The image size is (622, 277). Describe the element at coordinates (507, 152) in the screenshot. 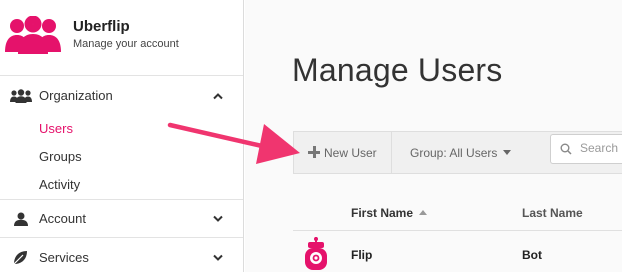

I see `caret-down-icon` at that location.